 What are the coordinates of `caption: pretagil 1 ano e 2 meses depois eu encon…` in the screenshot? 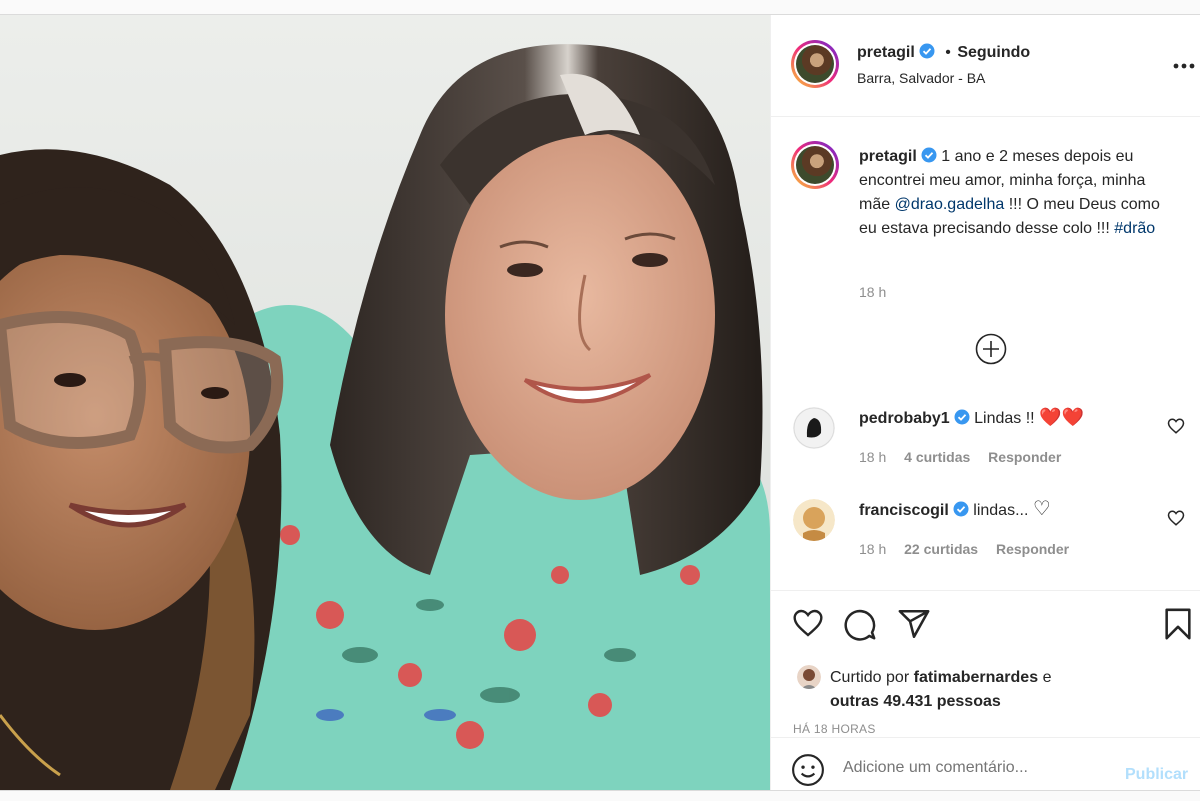 It's located at (1018, 193).